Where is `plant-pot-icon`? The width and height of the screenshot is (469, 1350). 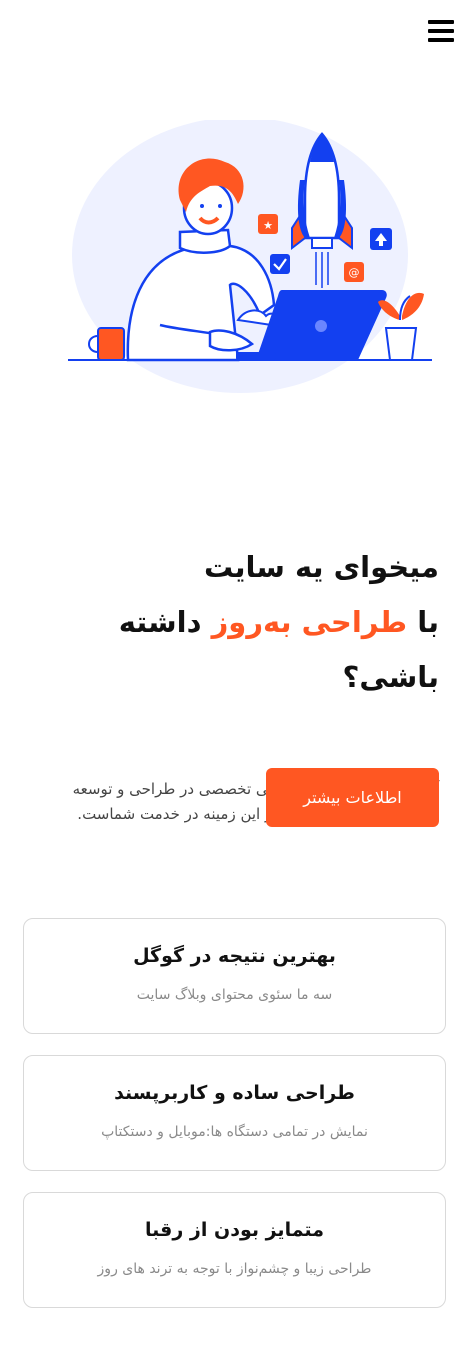
plant-pot-icon is located at coordinates (401, 326).